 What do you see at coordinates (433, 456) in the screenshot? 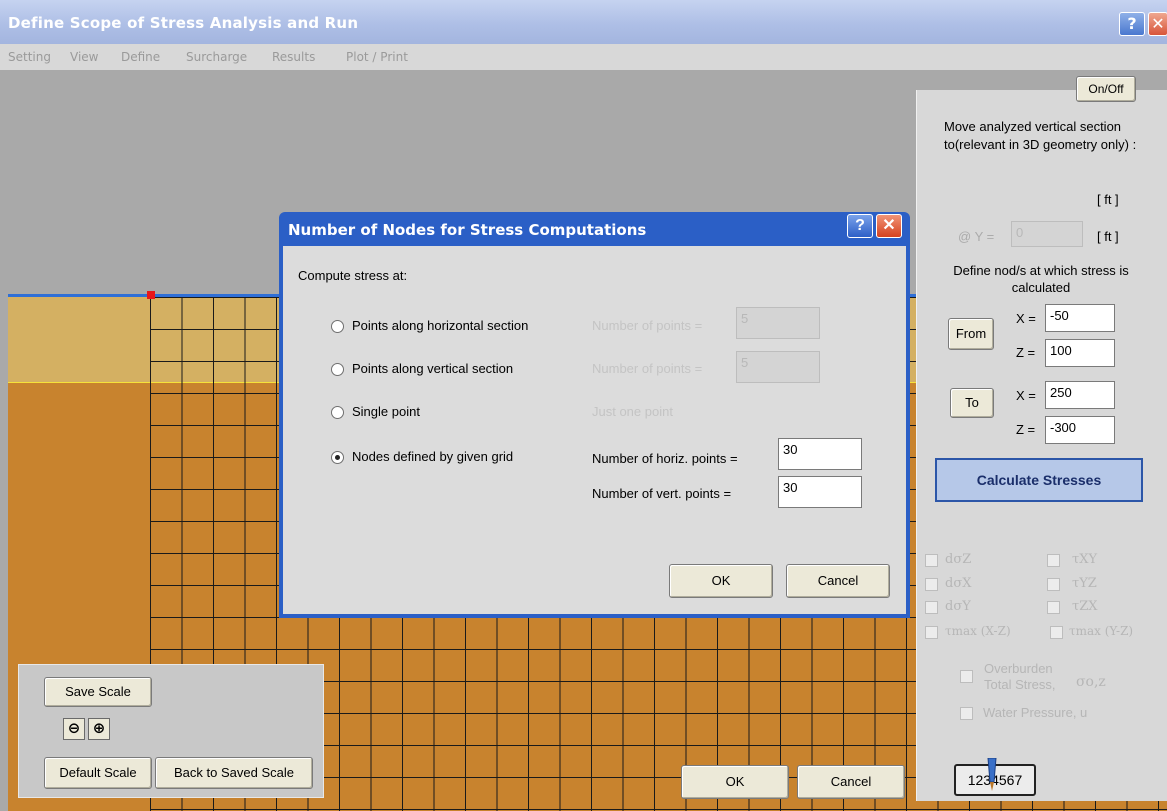
I see `grid-nodes-label: Nodes defined by given grid` at bounding box center [433, 456].